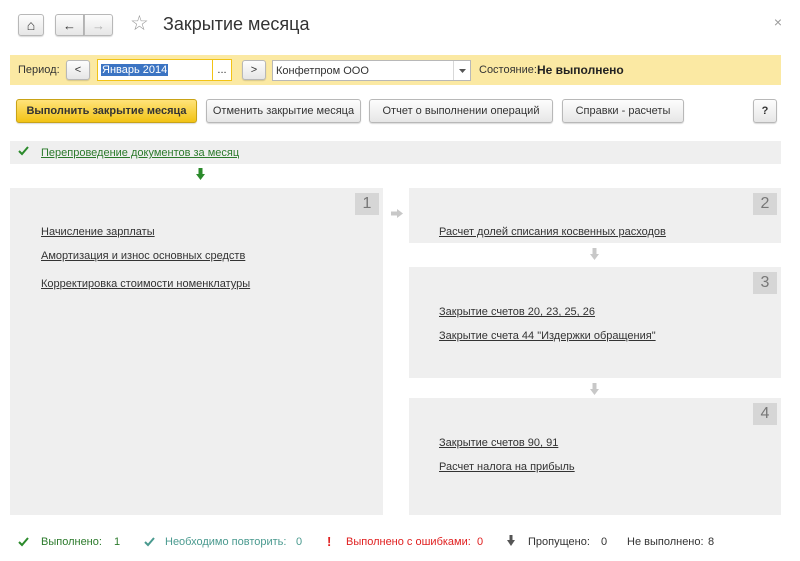  I want to click on operations-report-label: Отчет о выполнении операций, so click(461, 111).